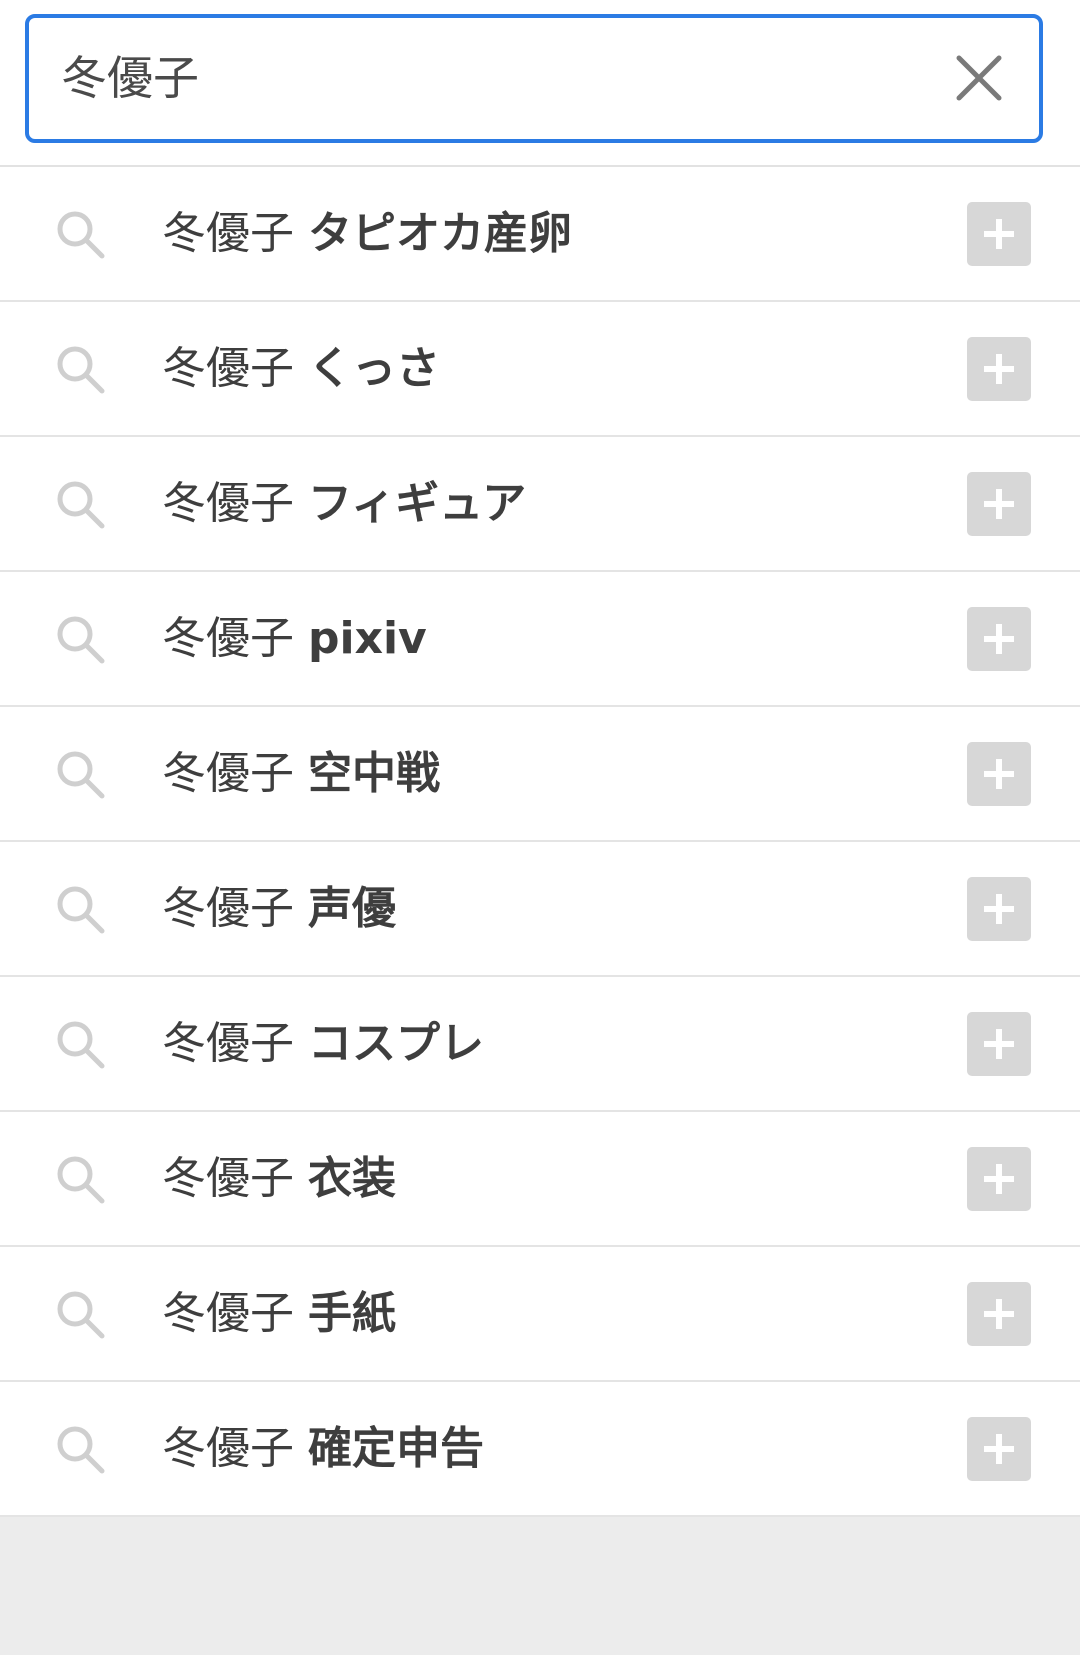  Describe the element at coordinates (540, 1314) in the screenshot. I see `suggestion-row: 冬優子 手紙` at that location.